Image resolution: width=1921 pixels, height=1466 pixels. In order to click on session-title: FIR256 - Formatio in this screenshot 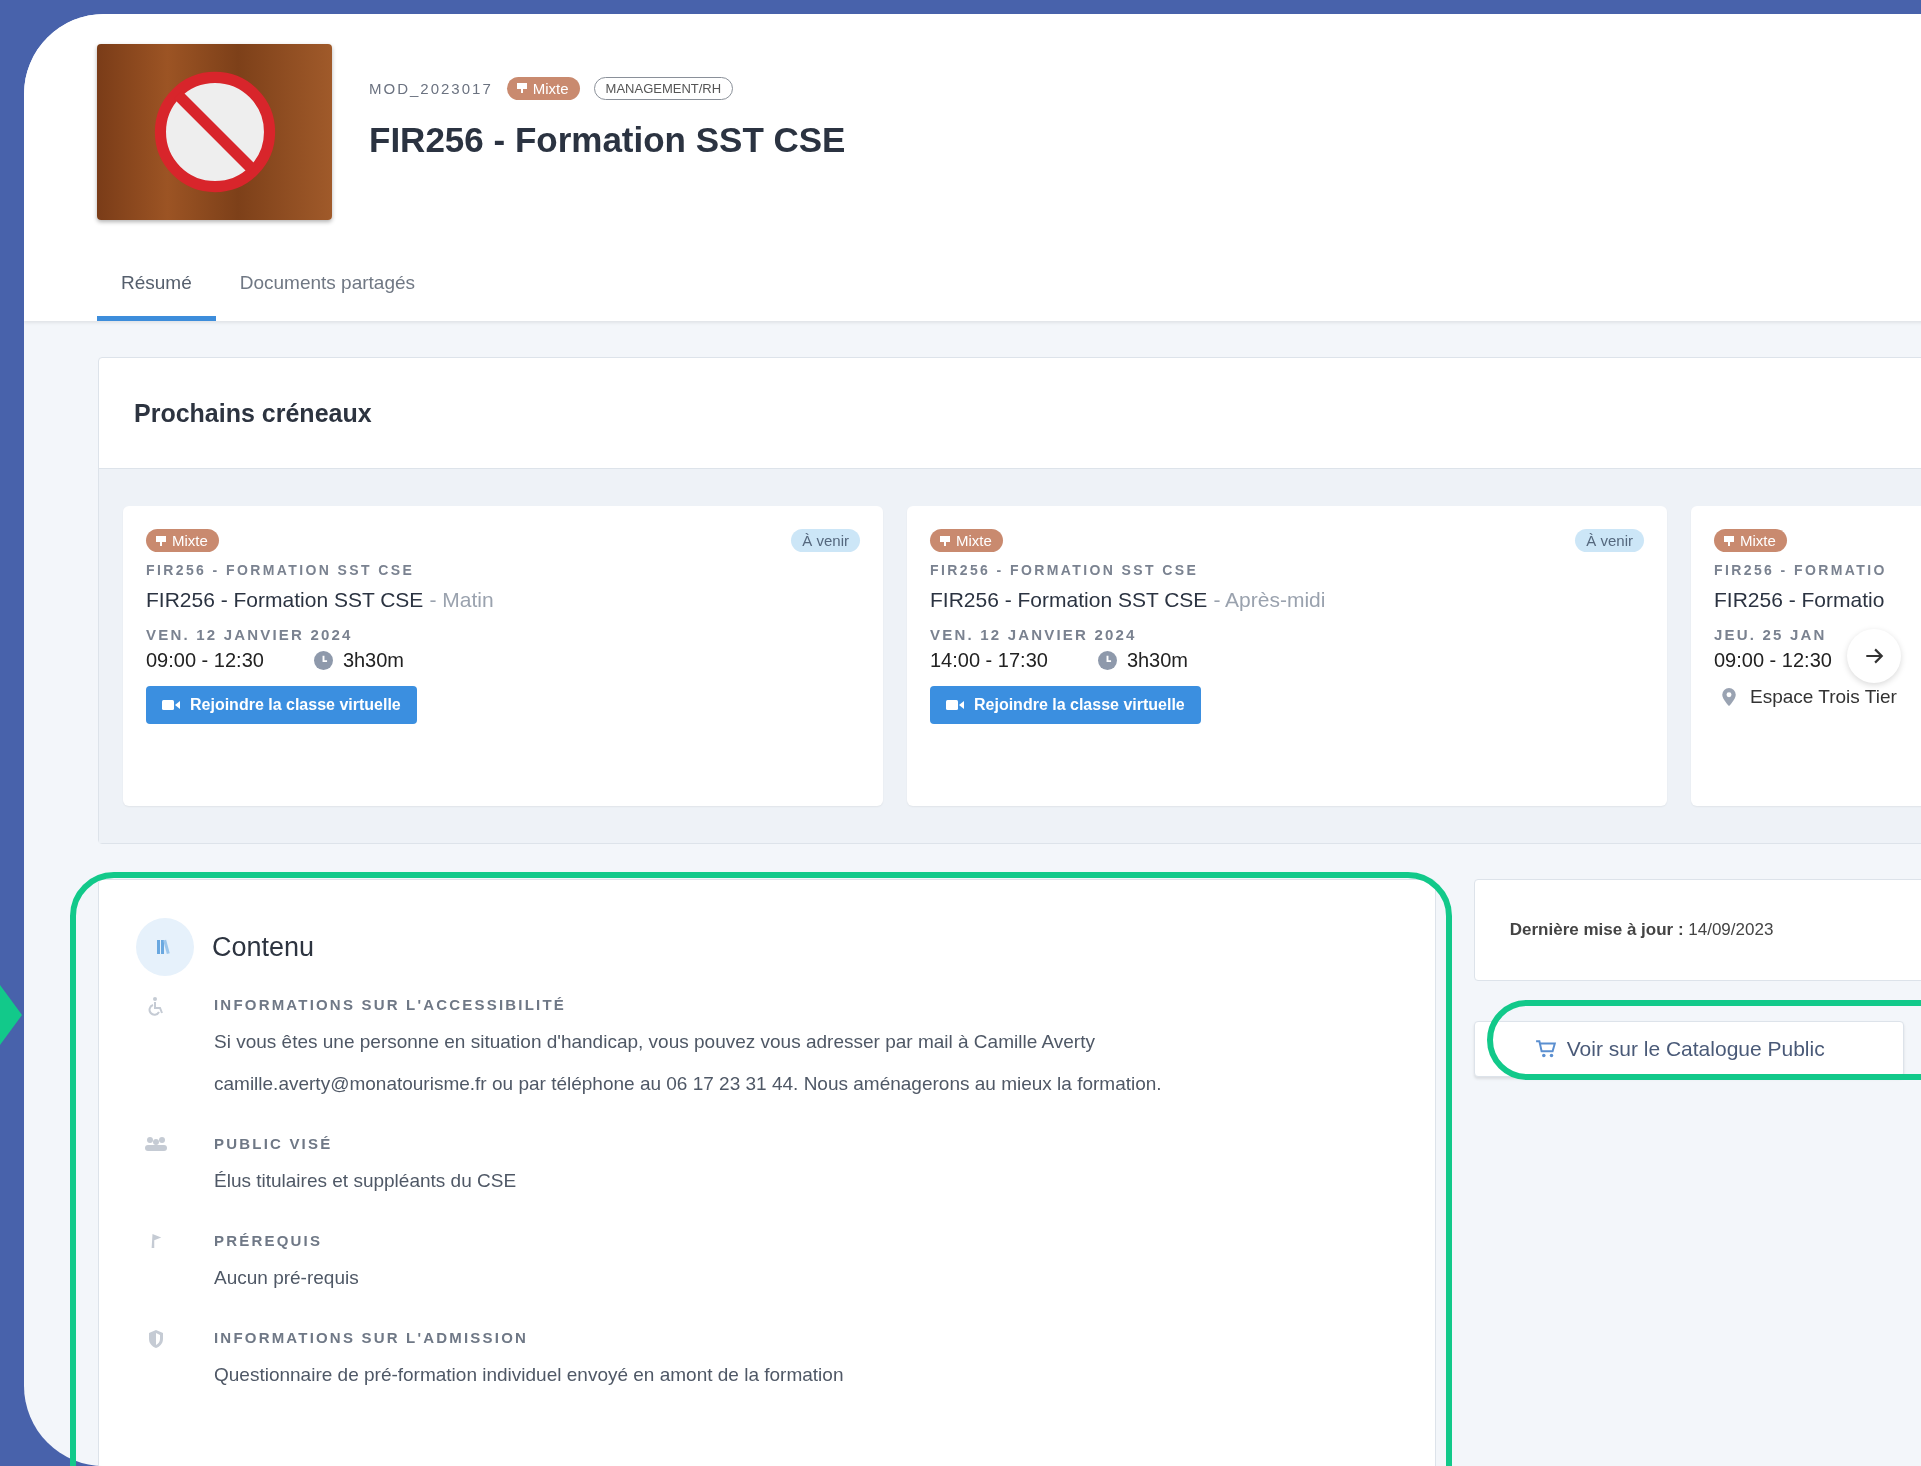, I will do `click(1799, 600)`.